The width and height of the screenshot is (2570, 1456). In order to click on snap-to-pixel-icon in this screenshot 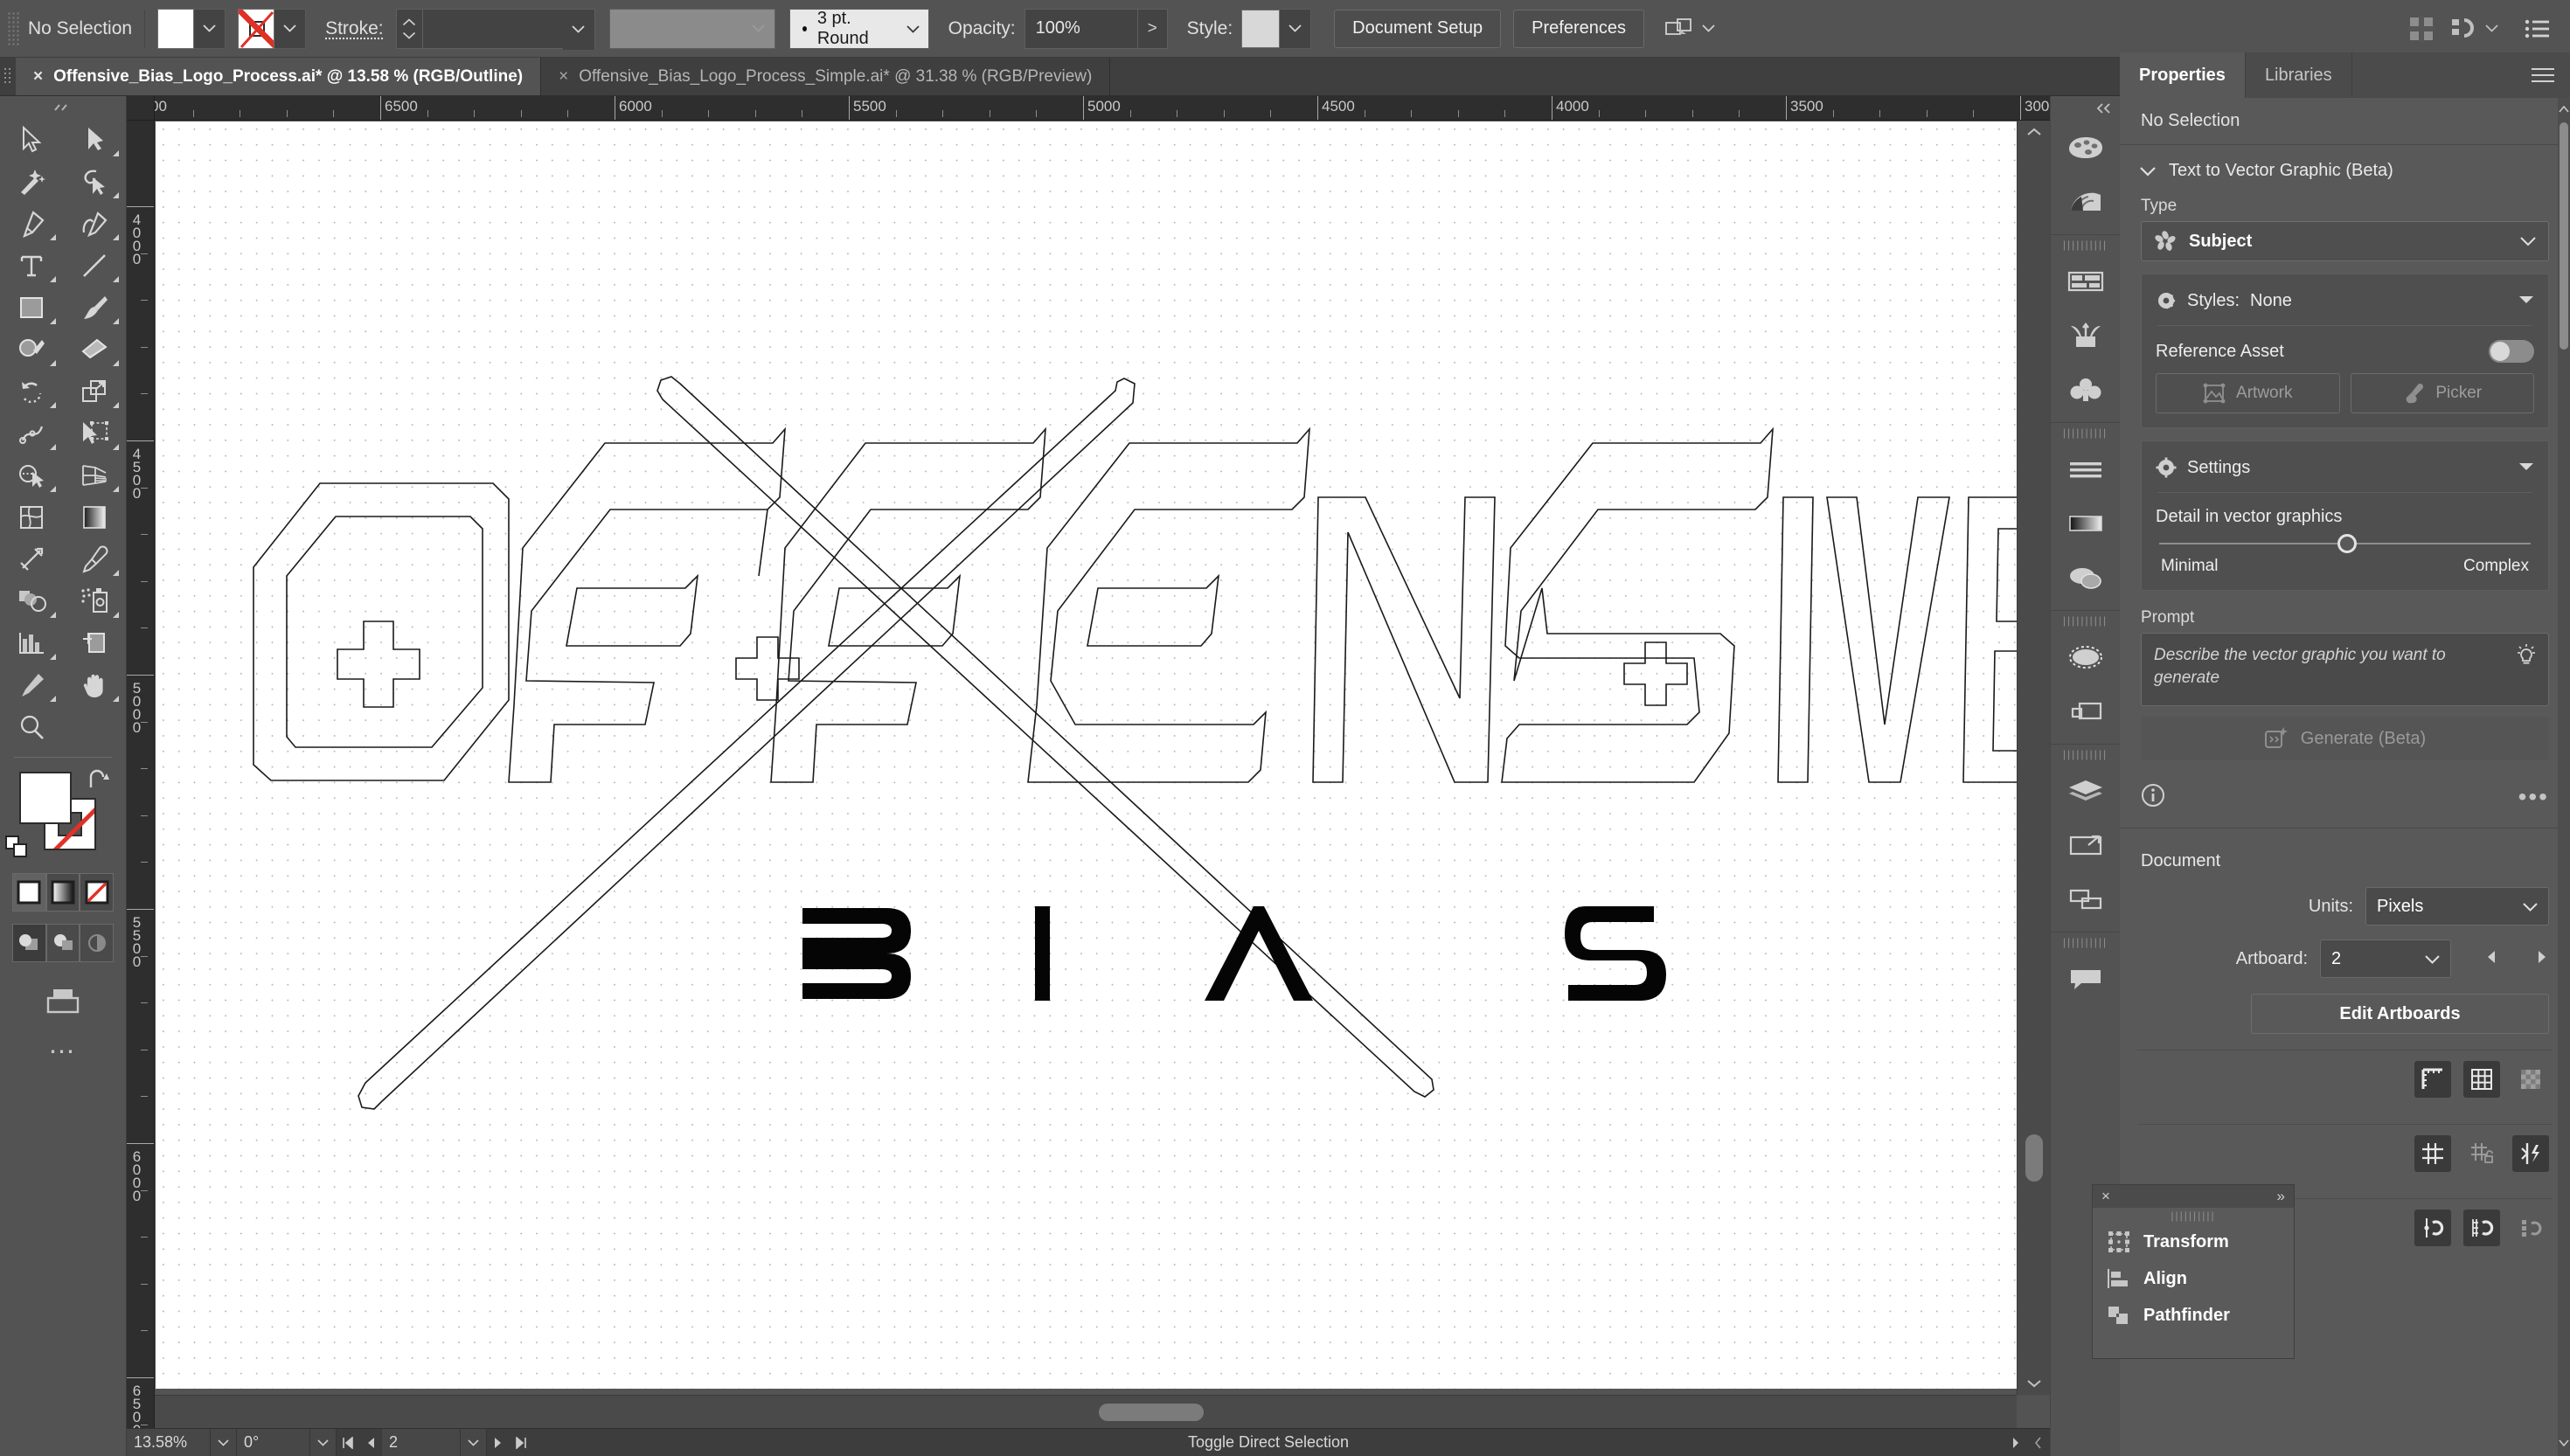, I will do `click(2530, 1228)`.